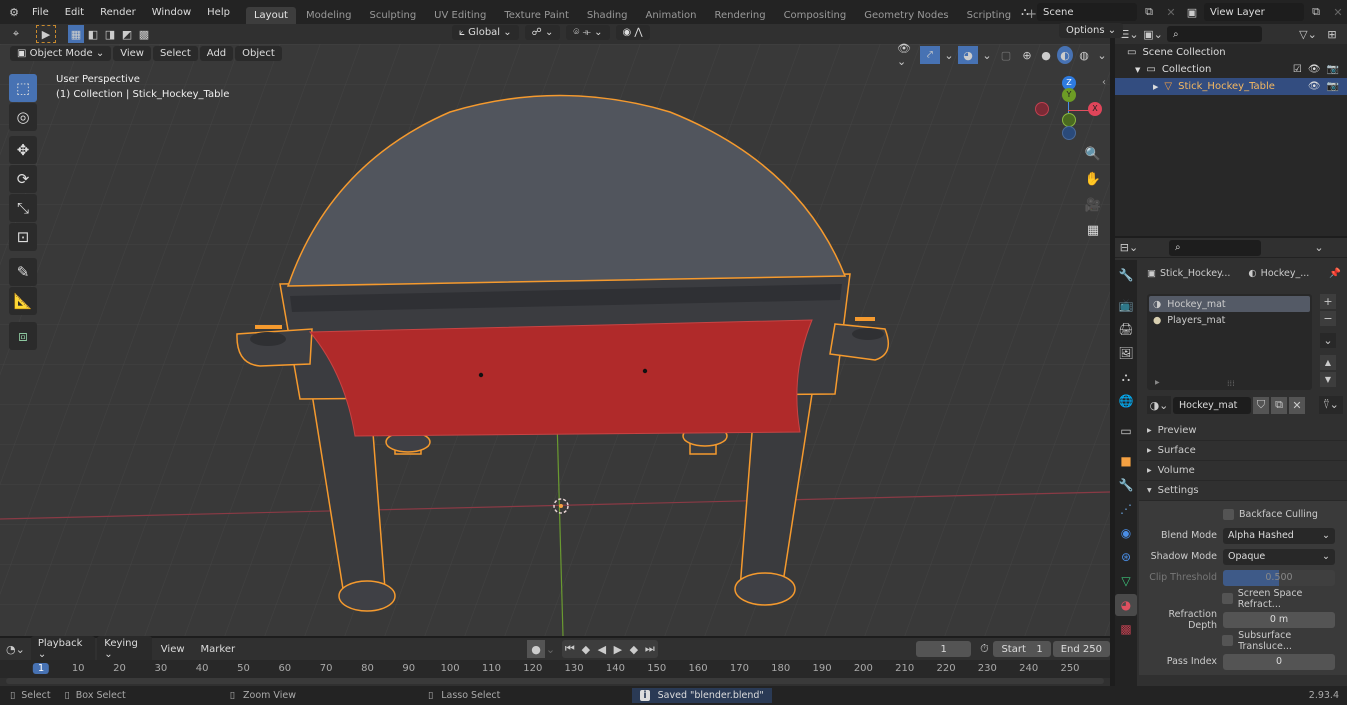 The height and width of the screenshot is (705, 1347). I want to click on tab-sculpting: Sculpting, so click(392, 15).